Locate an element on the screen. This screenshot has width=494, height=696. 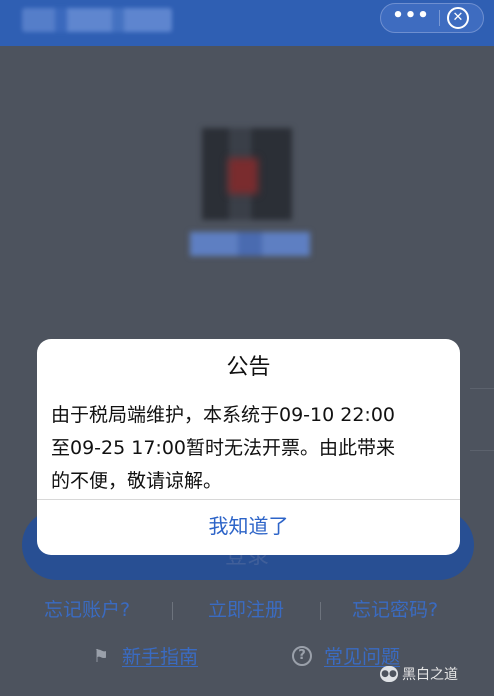
forgot-password-link: 忘记密码? is located at coordinates (395, 610).